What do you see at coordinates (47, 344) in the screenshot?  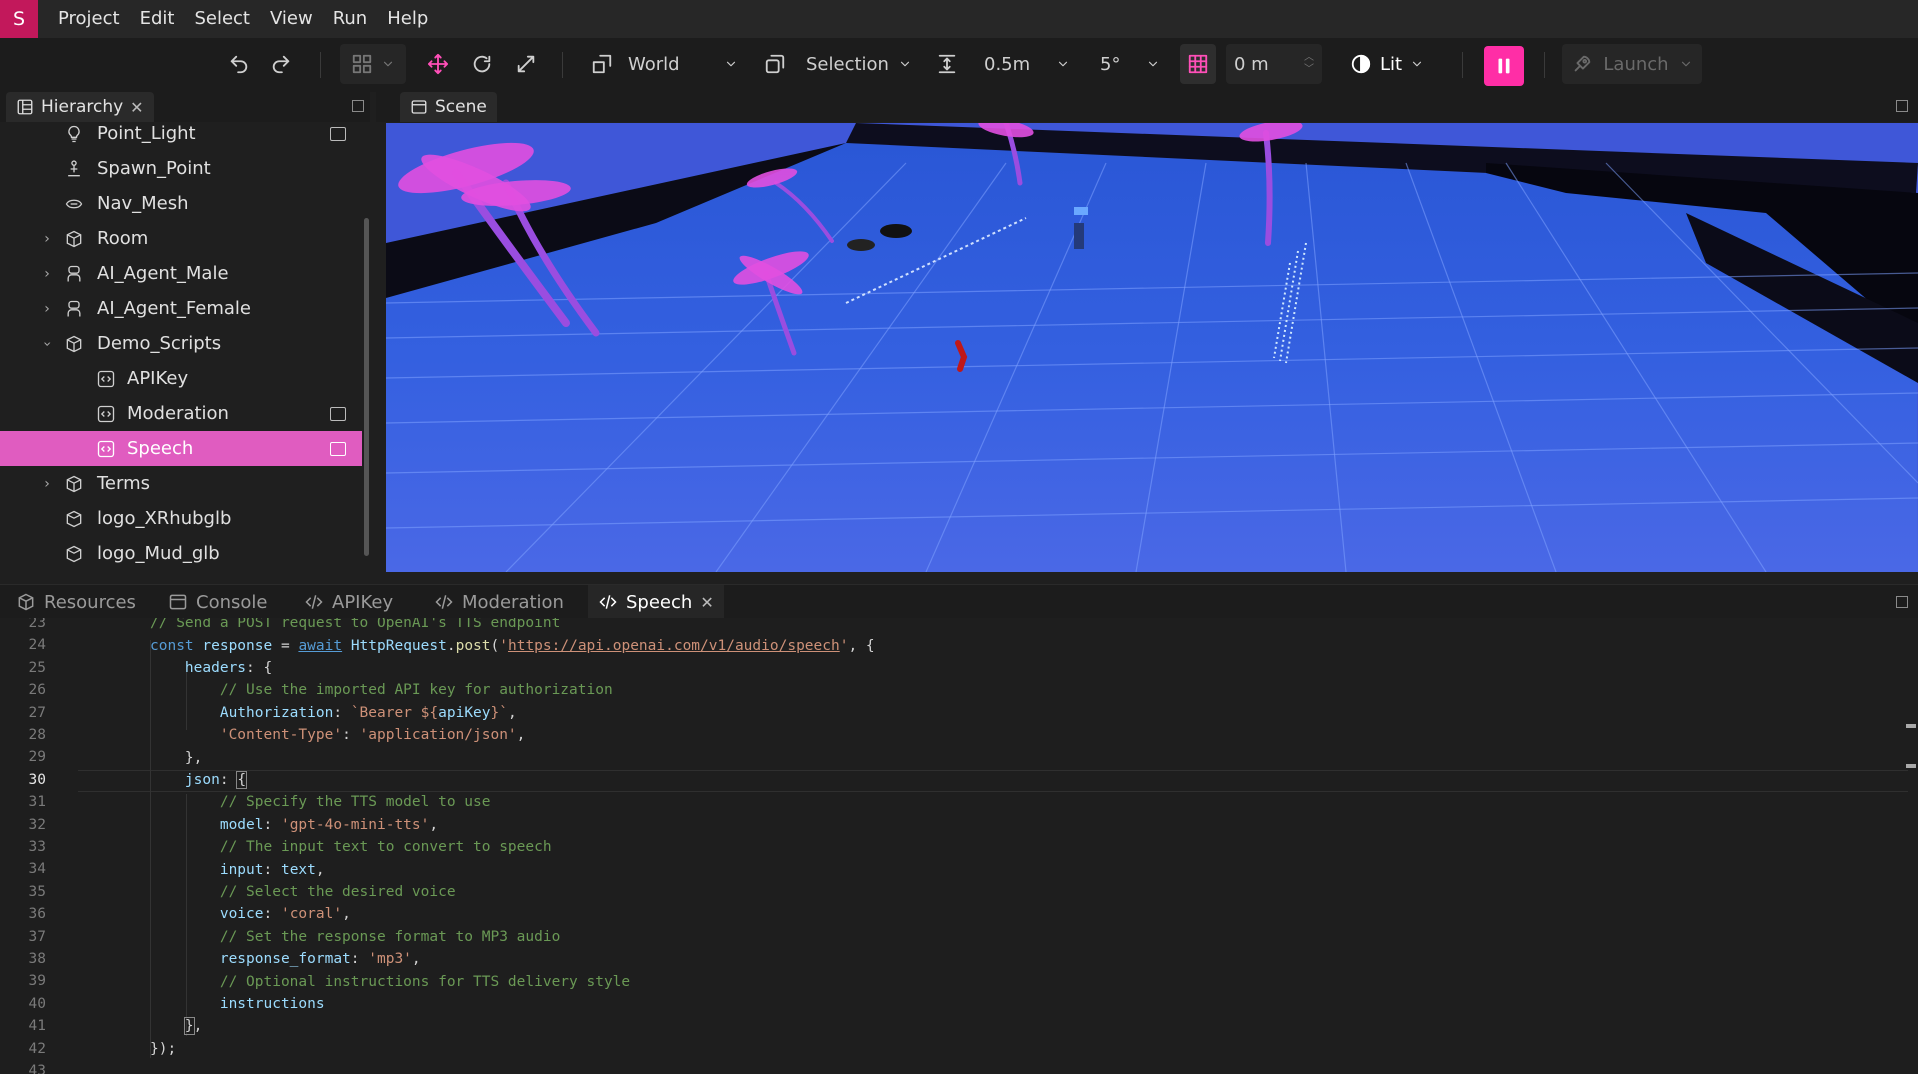 I see `chevron-down-icon: ›` at bounding box center [47, 344].